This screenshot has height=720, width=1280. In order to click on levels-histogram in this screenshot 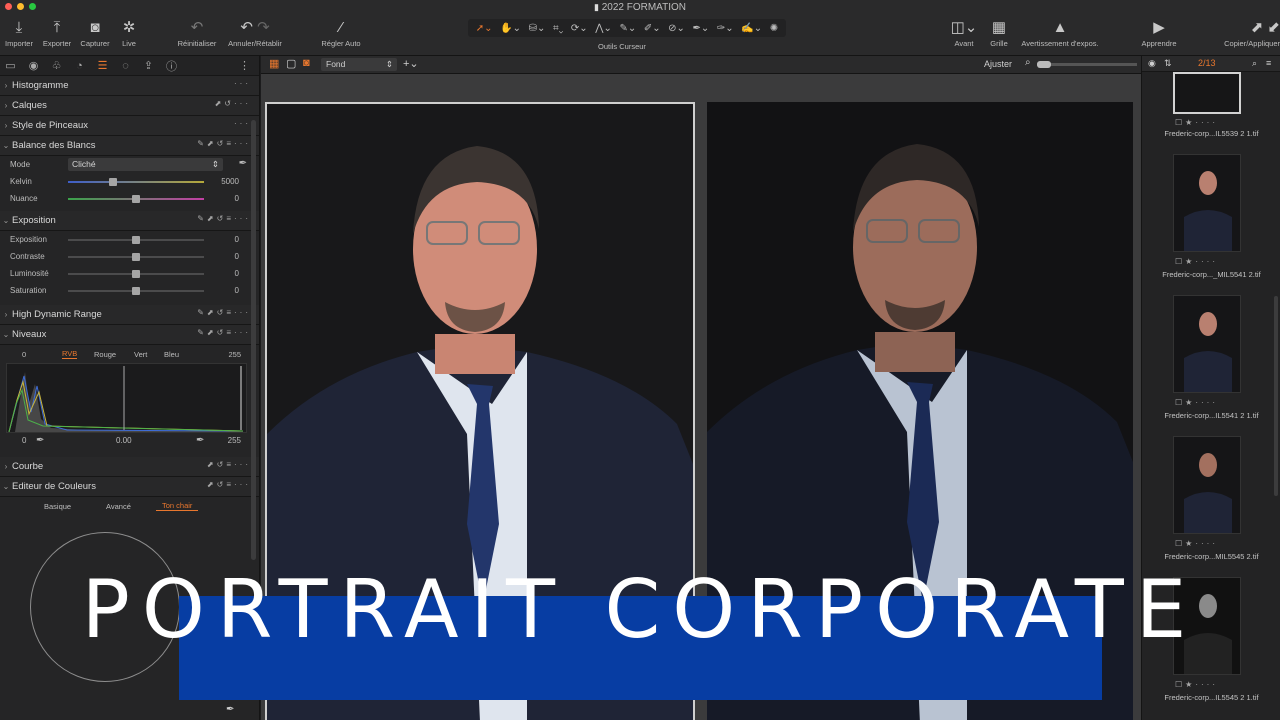, I will do `click(126, 398)`.